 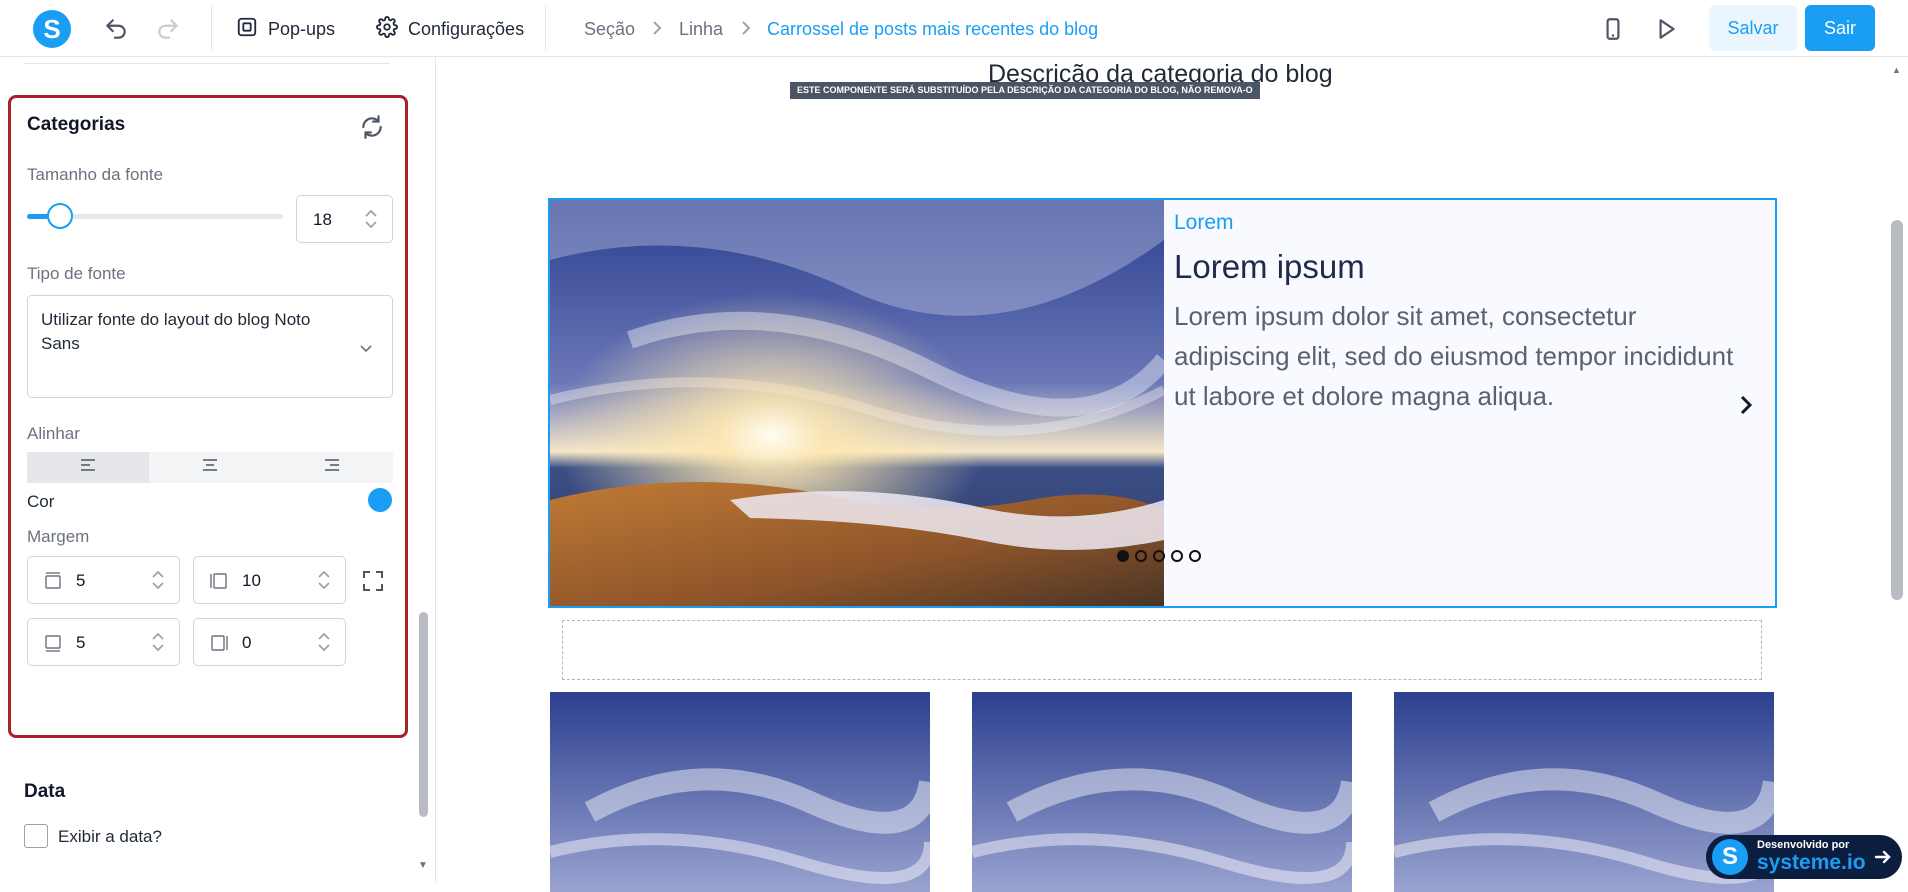 I want to click on align-center-icon, so click(x=210, y=467).